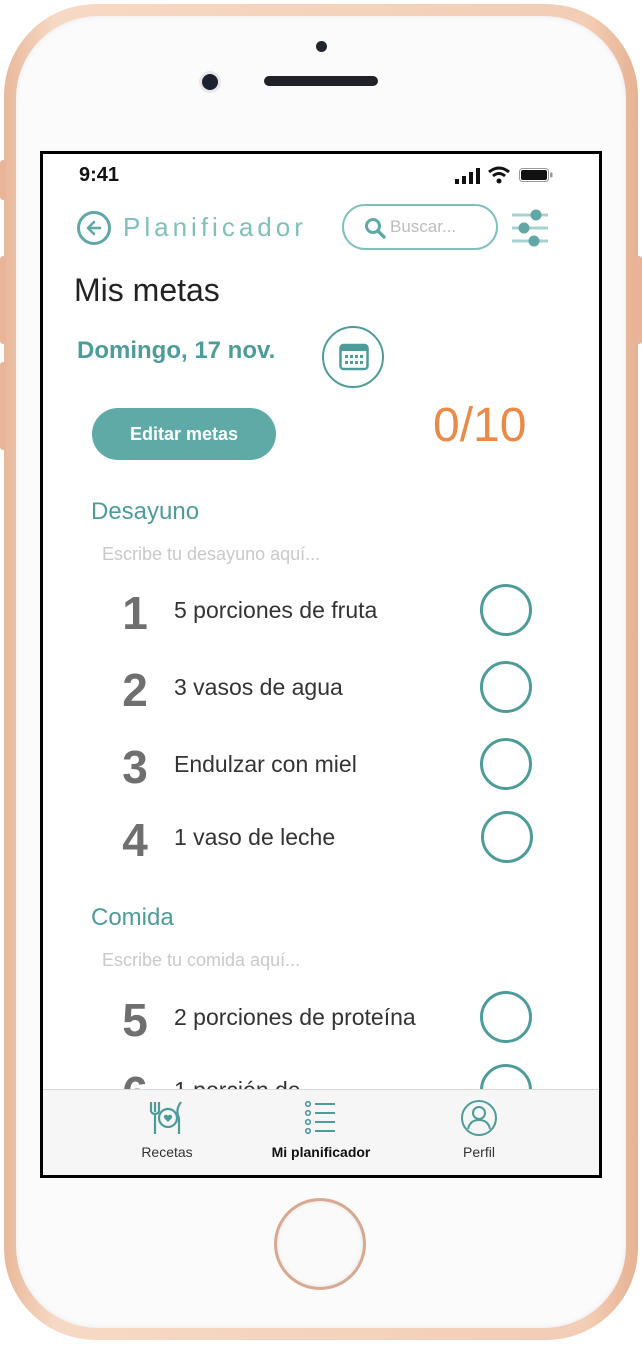 The width and height of the screenshot is (642, 1346). What do you see at coordinates (135, 690) in the screenshot?
I see `goal-number: 2` at bounding box center [135, 690].